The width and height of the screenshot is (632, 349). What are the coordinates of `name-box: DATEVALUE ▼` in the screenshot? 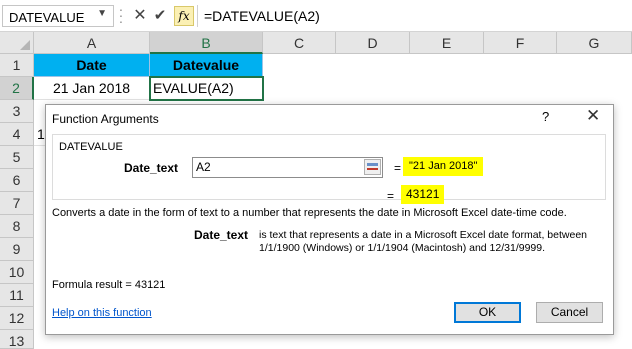 It's located at (58, 16).